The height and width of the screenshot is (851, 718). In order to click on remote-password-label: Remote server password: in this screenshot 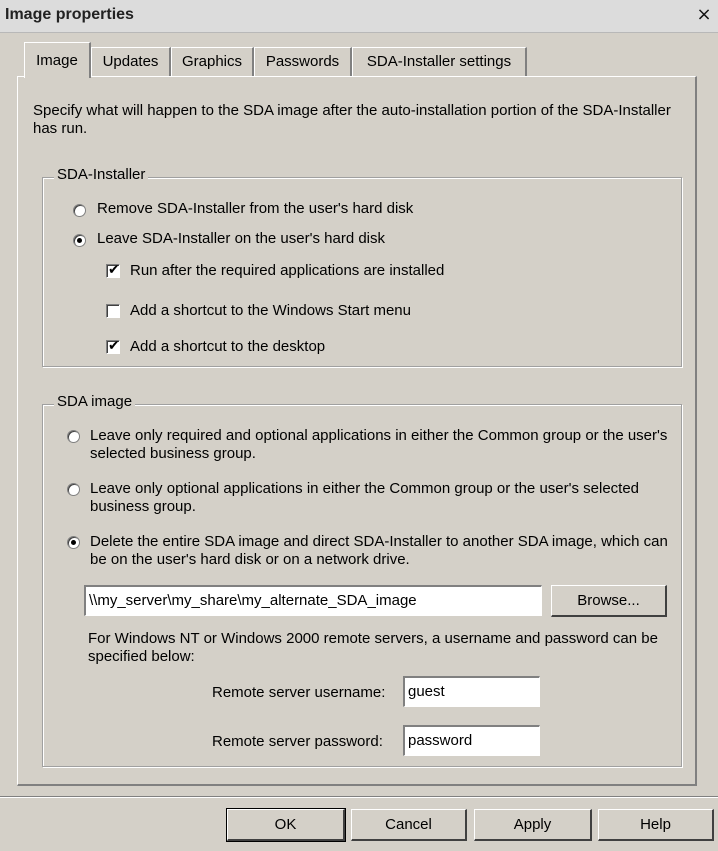, I will do `click(297, 741)`.